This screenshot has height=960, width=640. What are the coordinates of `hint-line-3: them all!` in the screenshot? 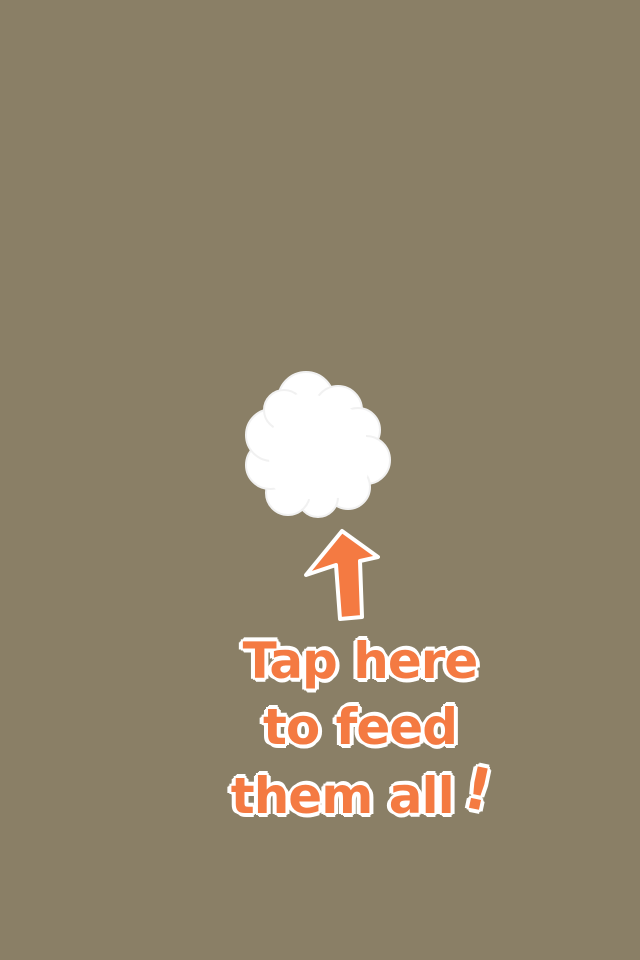 It's located at (360, 790).